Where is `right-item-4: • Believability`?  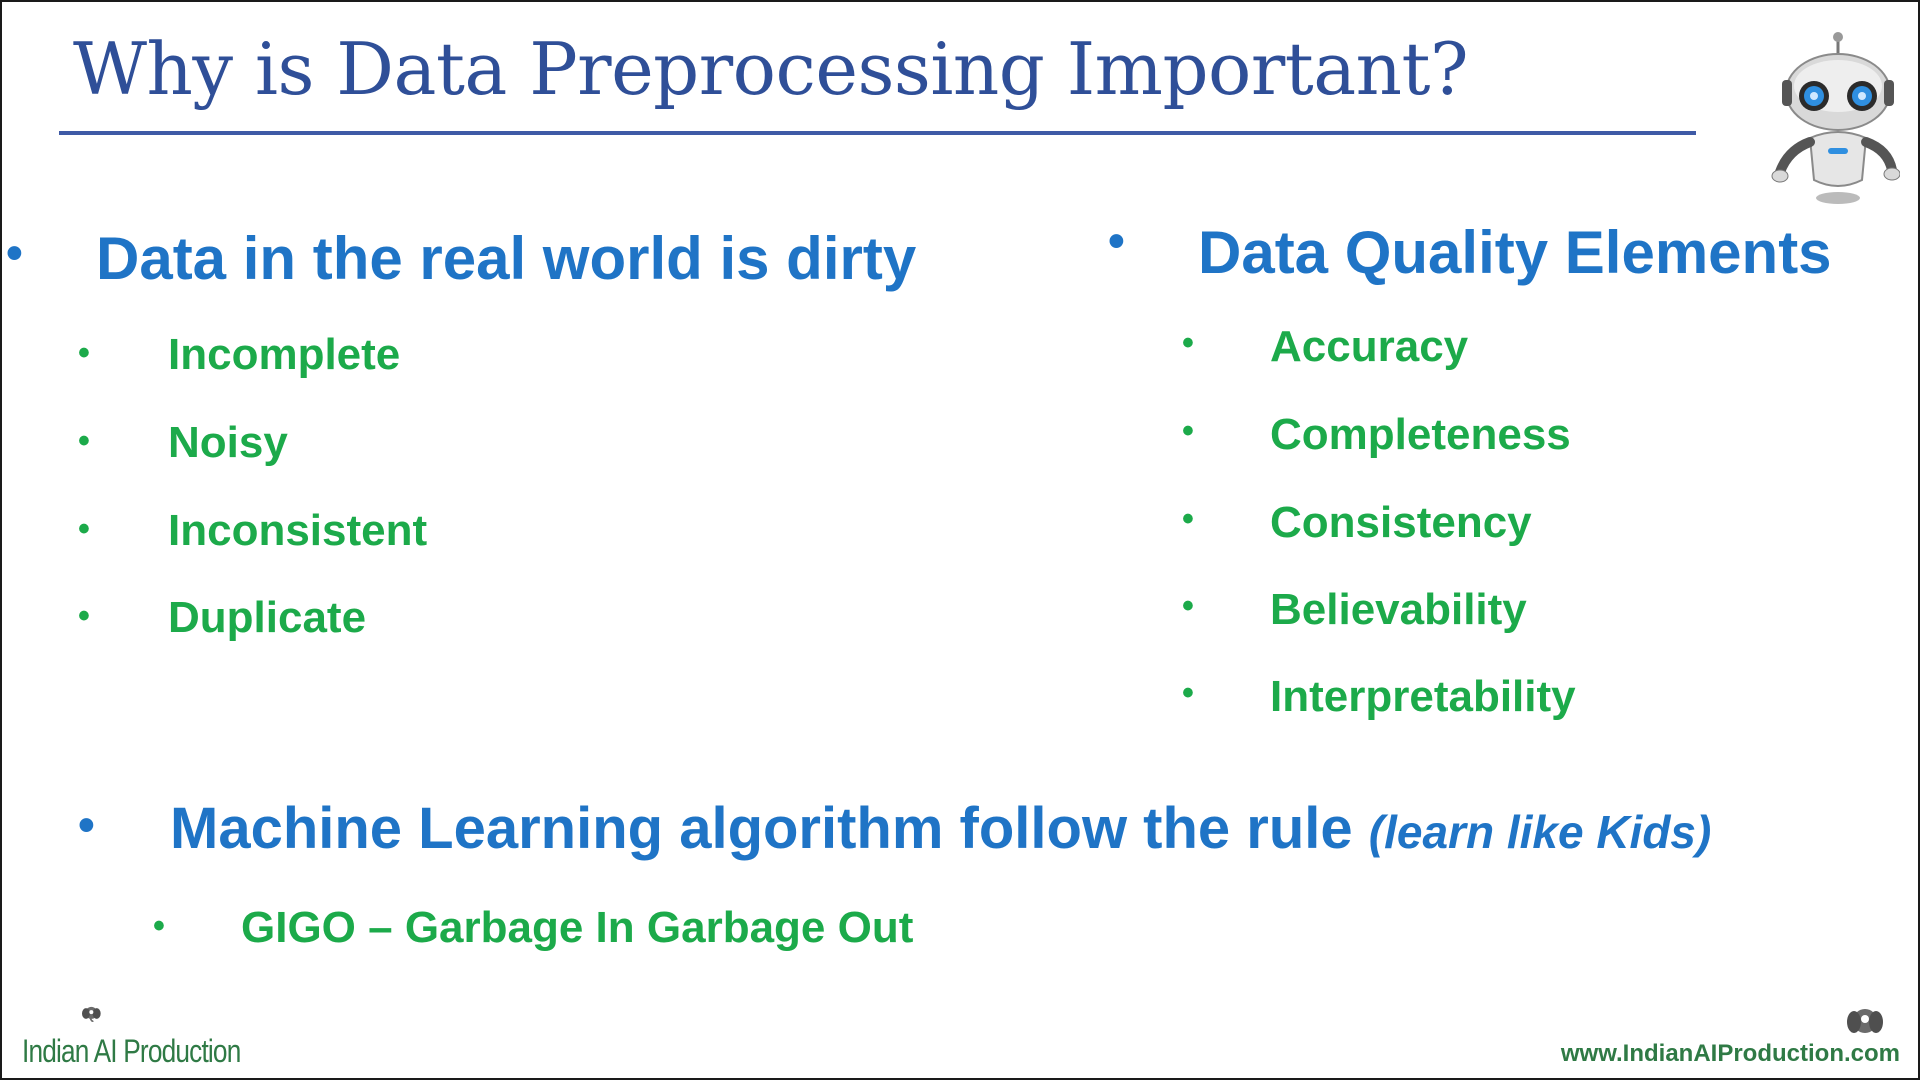
right-item-4: • Believability is located at coordinates (1354, 609).